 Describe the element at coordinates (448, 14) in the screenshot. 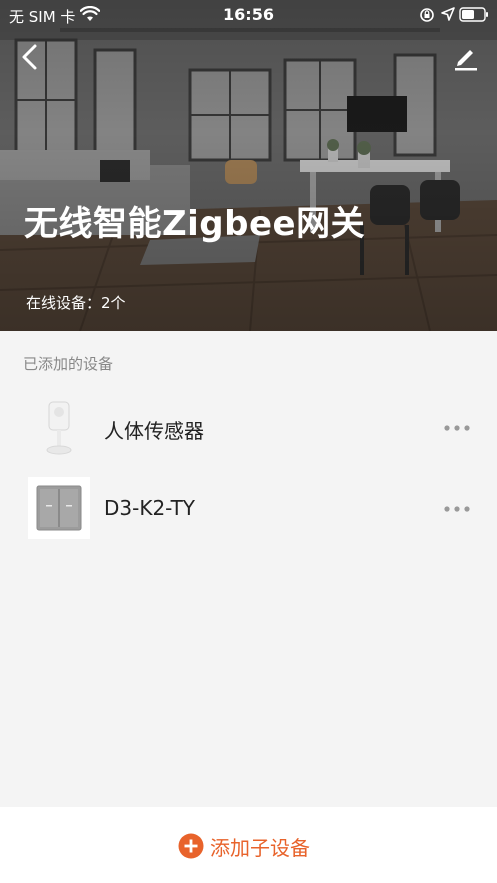

I see `location-arrow-icon` at that location.